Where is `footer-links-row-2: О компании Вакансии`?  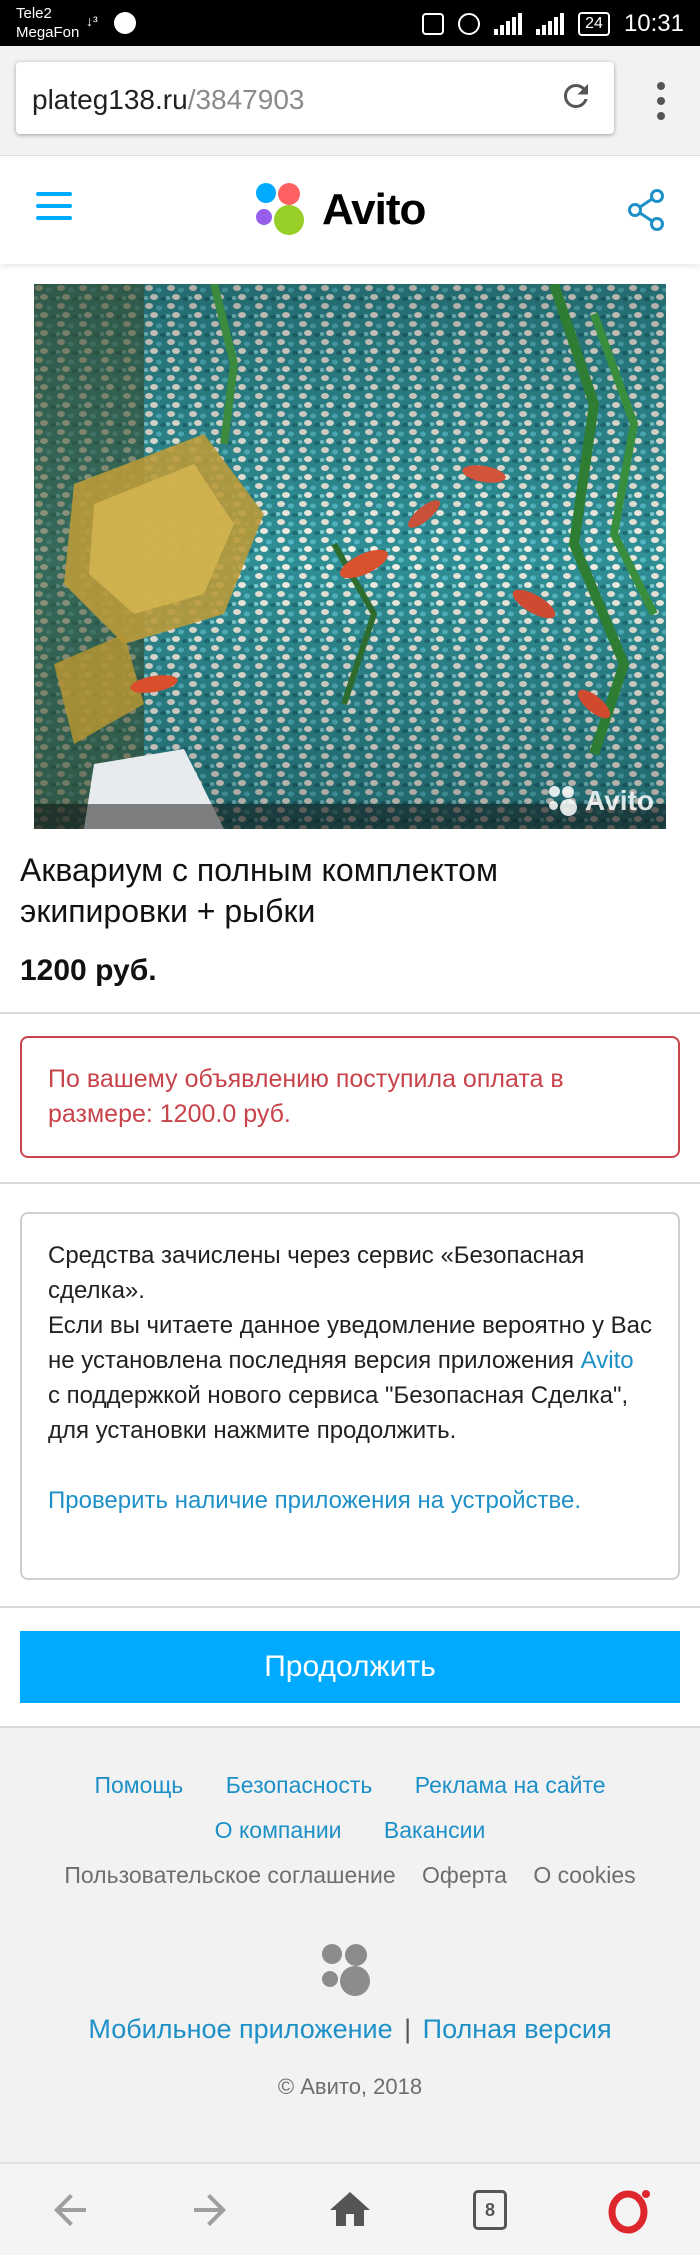 footer-links-row-2: О компании Вакансии is located at coordinates (350, 1830).